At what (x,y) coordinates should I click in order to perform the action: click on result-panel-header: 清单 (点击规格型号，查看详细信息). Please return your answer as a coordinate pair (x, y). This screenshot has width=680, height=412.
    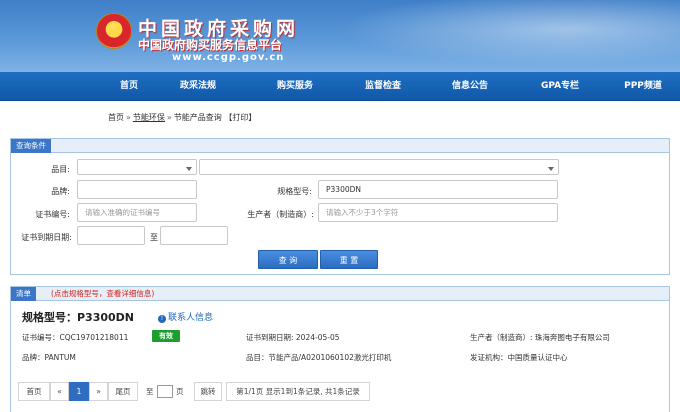
    Looking at the image, I should click on (340, 294).